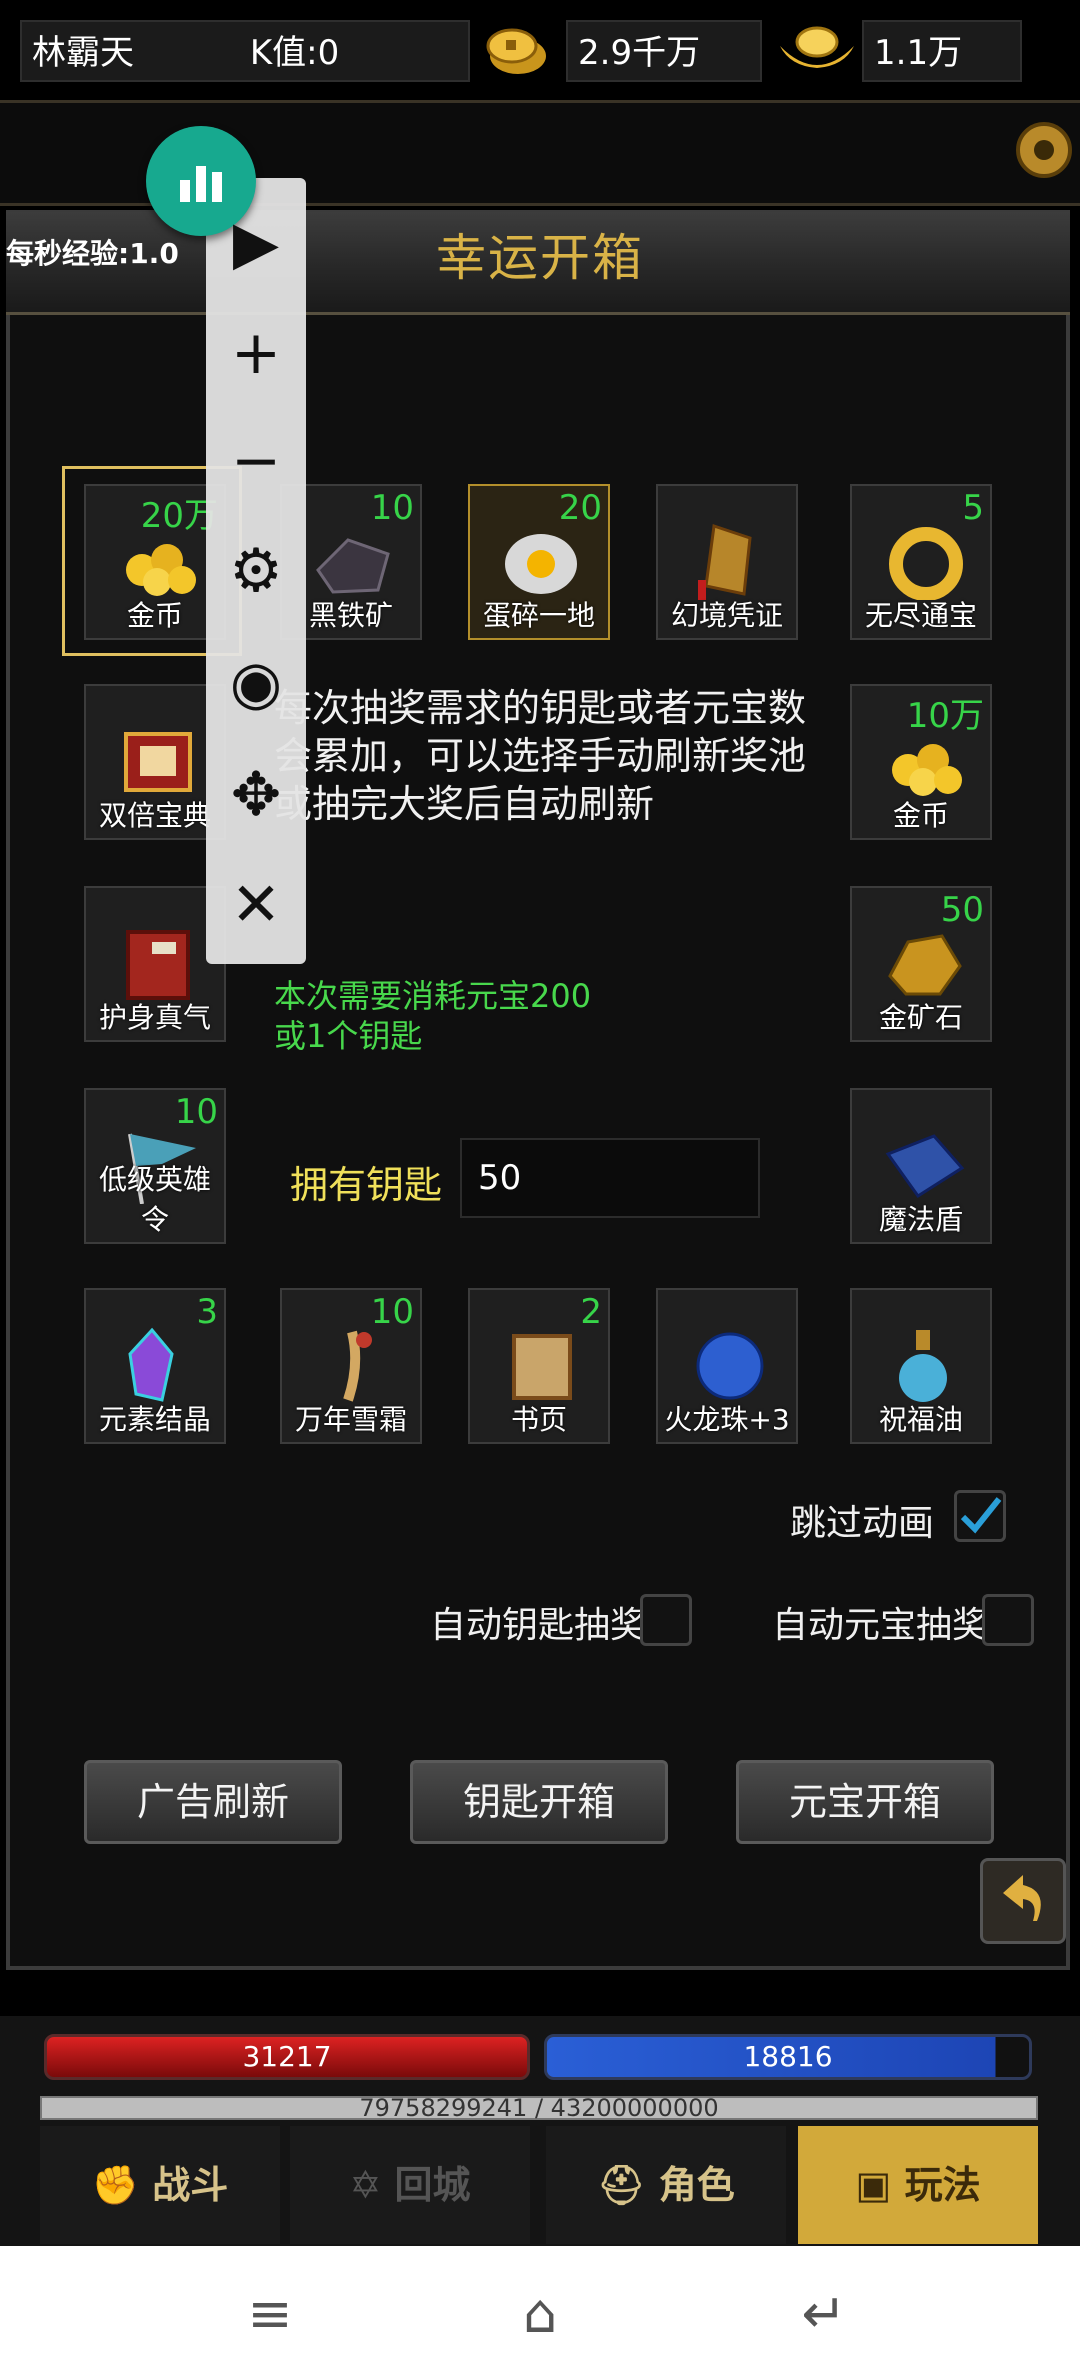 The height and width of the screenshot is (2376, 1080). I want to click on prize-cell: 10万 金币, so click(921, 762).